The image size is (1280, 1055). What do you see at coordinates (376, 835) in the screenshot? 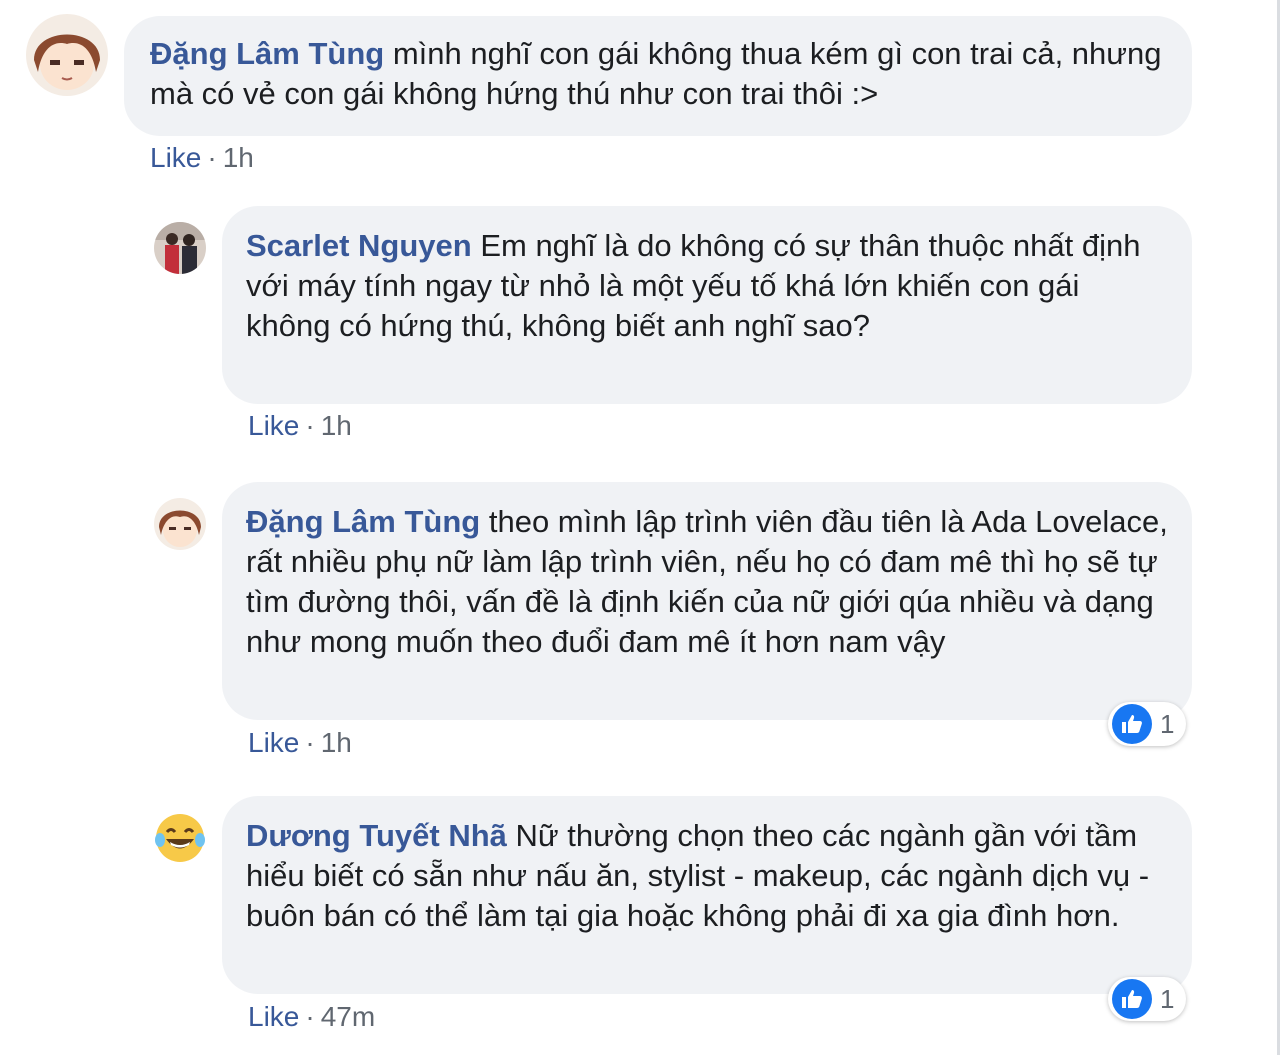
I see `comment-author: Dương Tuyết Nhã` at bounding box center [376, 835].